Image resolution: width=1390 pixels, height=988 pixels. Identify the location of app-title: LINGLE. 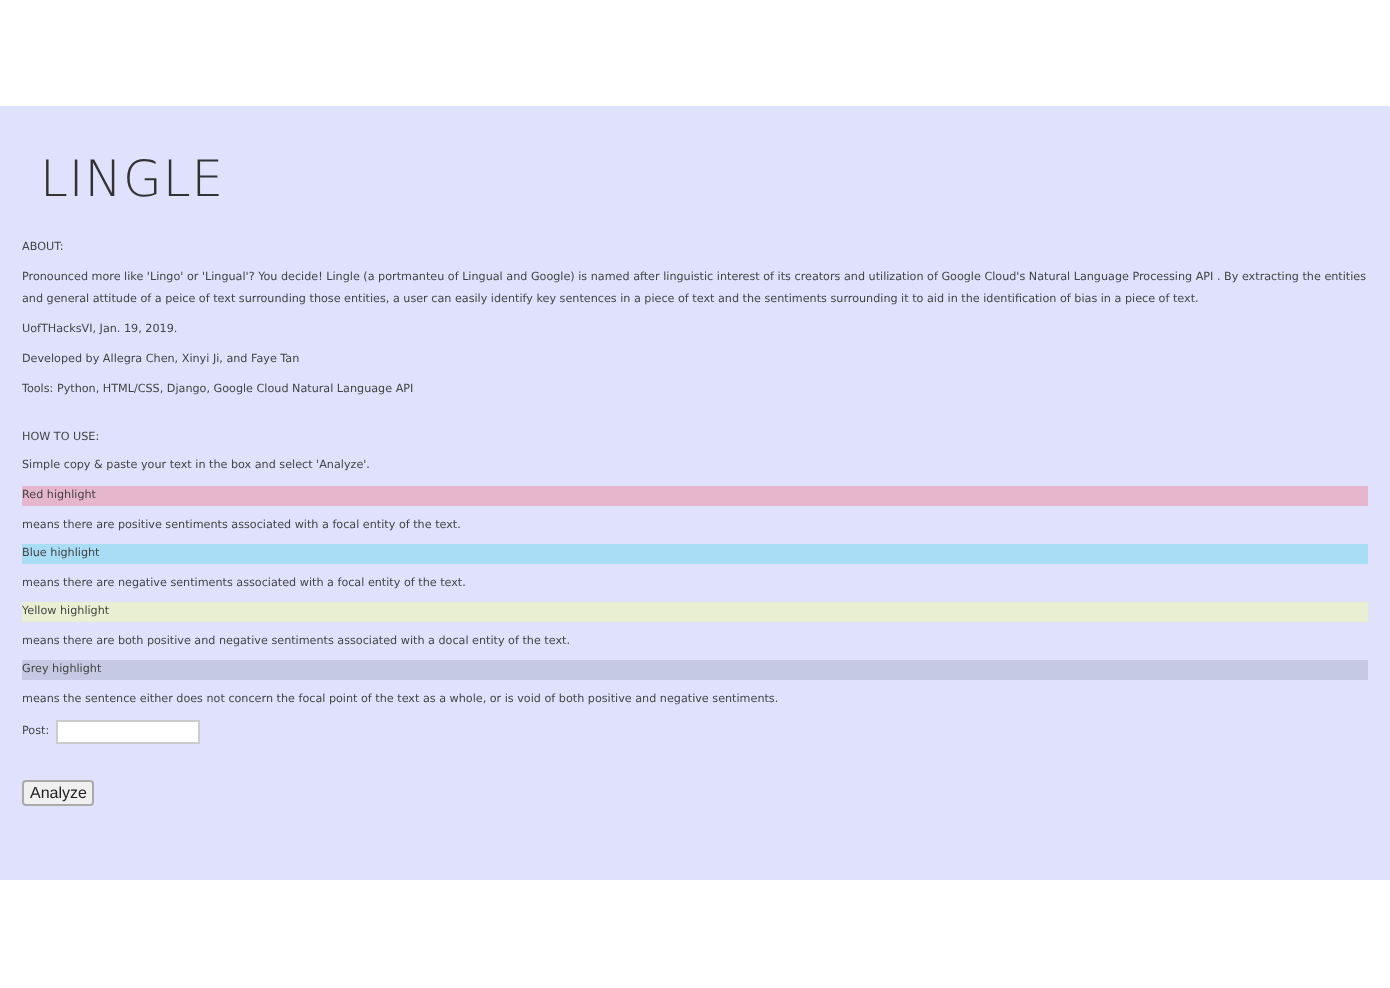
(132, 179).